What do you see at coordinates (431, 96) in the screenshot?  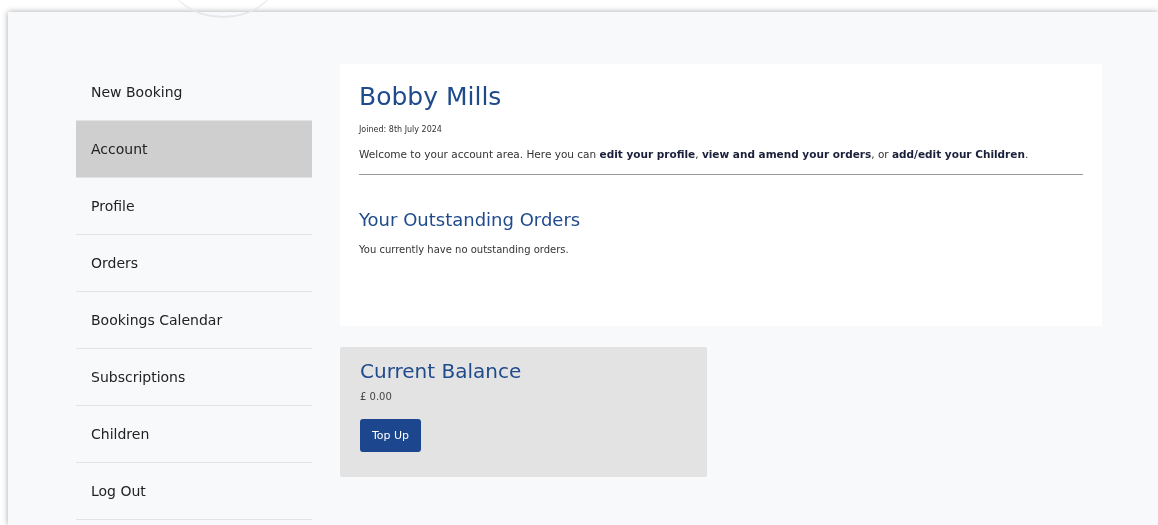 I see `account-name: Bobby Mills` at bounding box center [431, 96].